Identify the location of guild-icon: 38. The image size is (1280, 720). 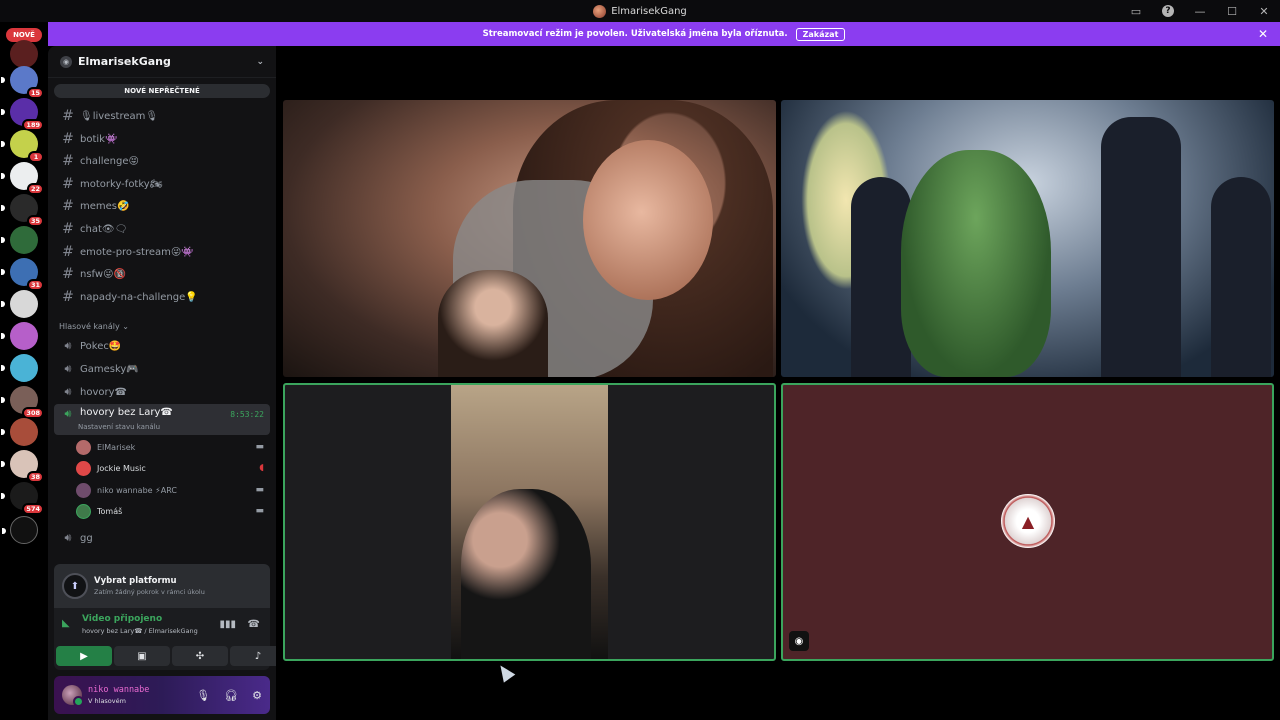
(22, 466).